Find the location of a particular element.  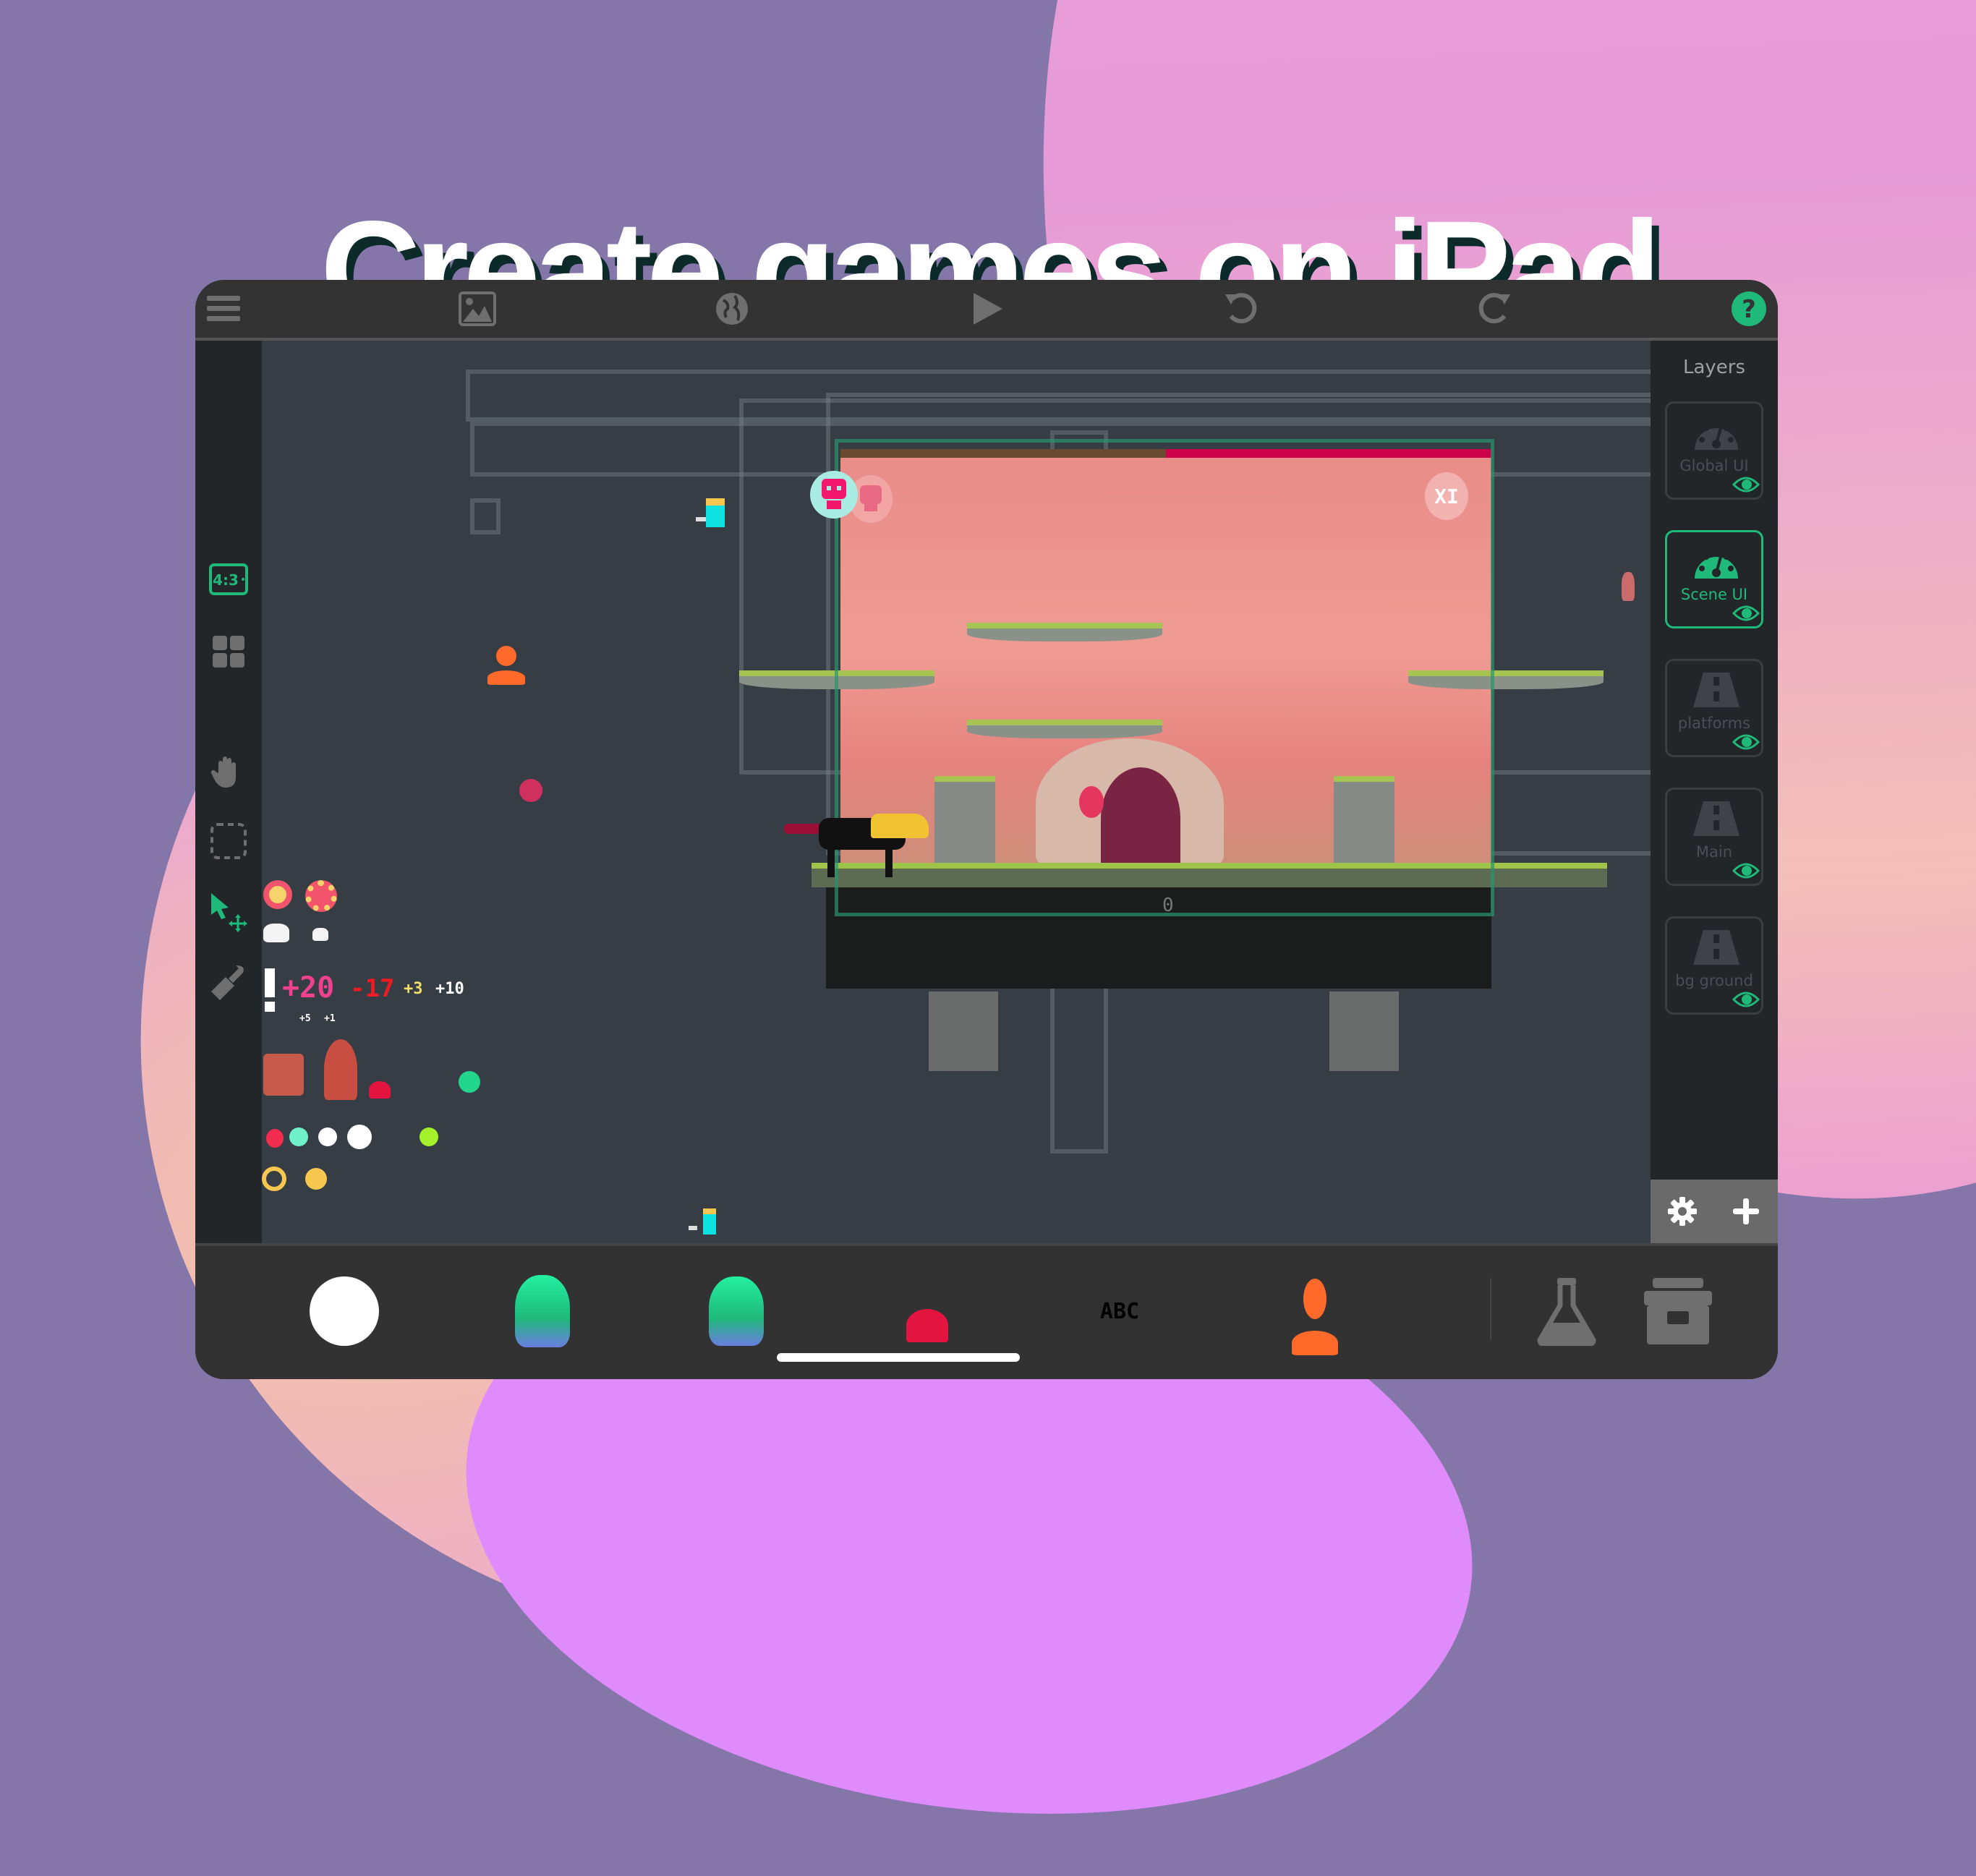

move-tool-button is located at coordinates (228, 912).